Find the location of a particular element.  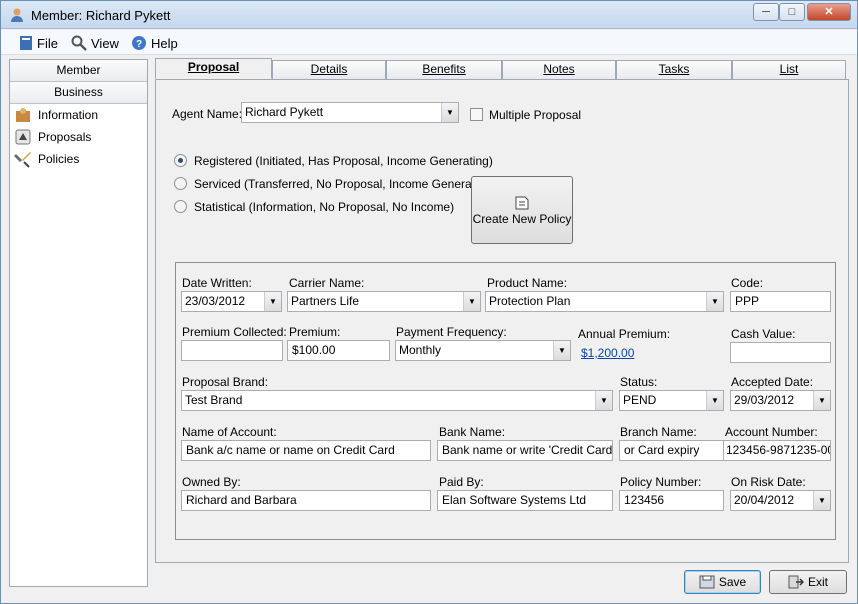

registered-radio is located at coordinates (180, 160).